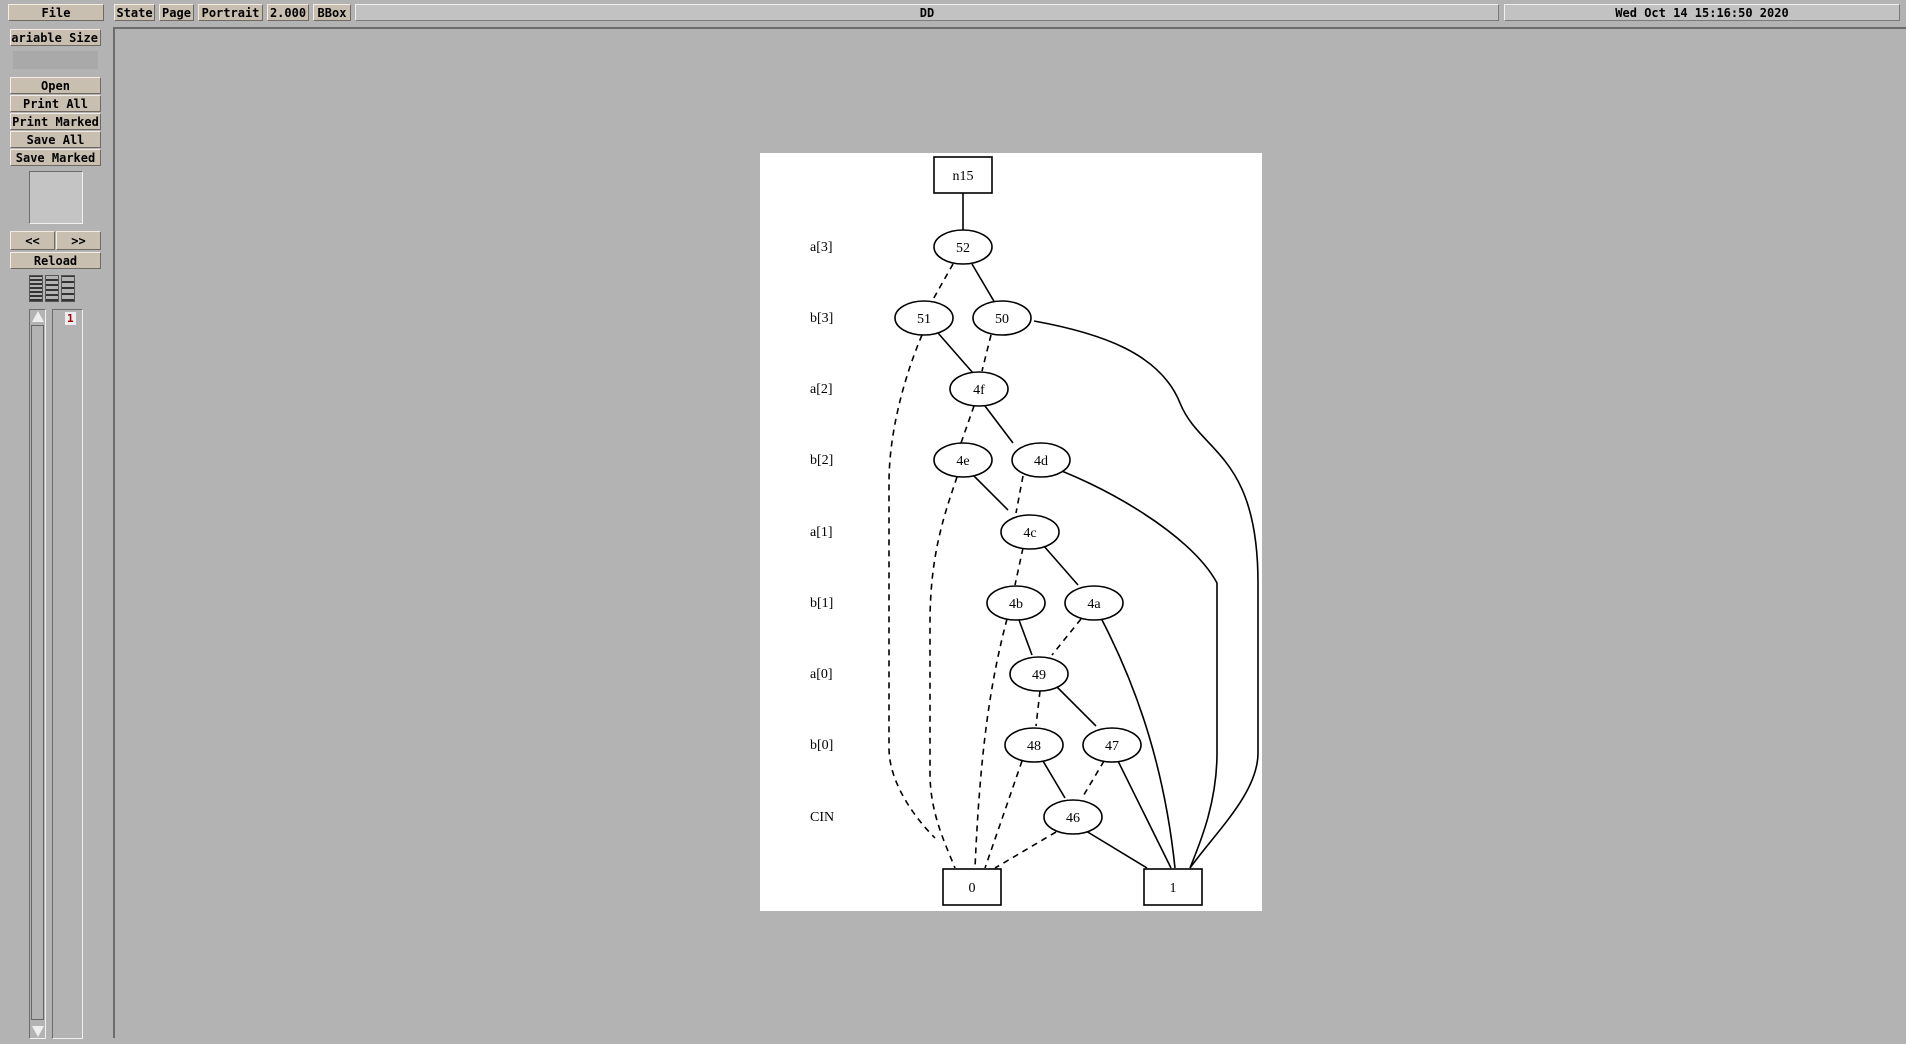 This screenshot has height=1044, width=1906. I want to click on state-menu-button: State, so click(134, 12).